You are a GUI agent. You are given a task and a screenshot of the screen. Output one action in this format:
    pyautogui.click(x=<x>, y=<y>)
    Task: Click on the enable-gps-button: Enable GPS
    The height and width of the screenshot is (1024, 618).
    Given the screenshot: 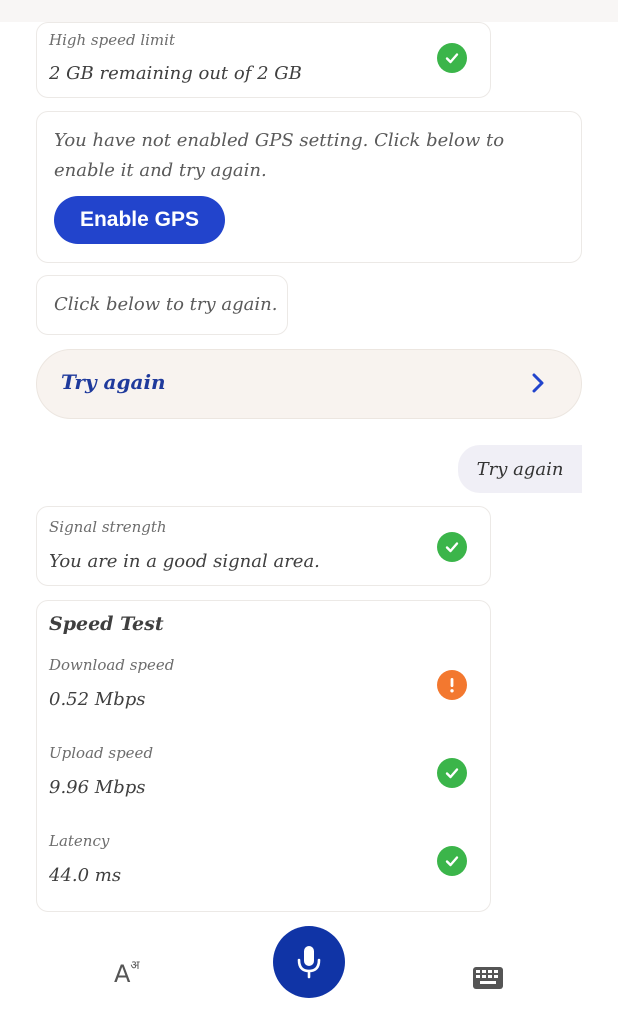 What is the action you would take?
    pyautogui.click(x=139, y=220)
    